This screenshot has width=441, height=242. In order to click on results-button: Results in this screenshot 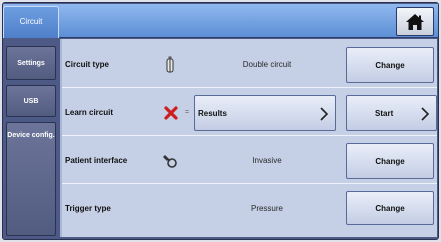, I will do `click(265, 113)`.